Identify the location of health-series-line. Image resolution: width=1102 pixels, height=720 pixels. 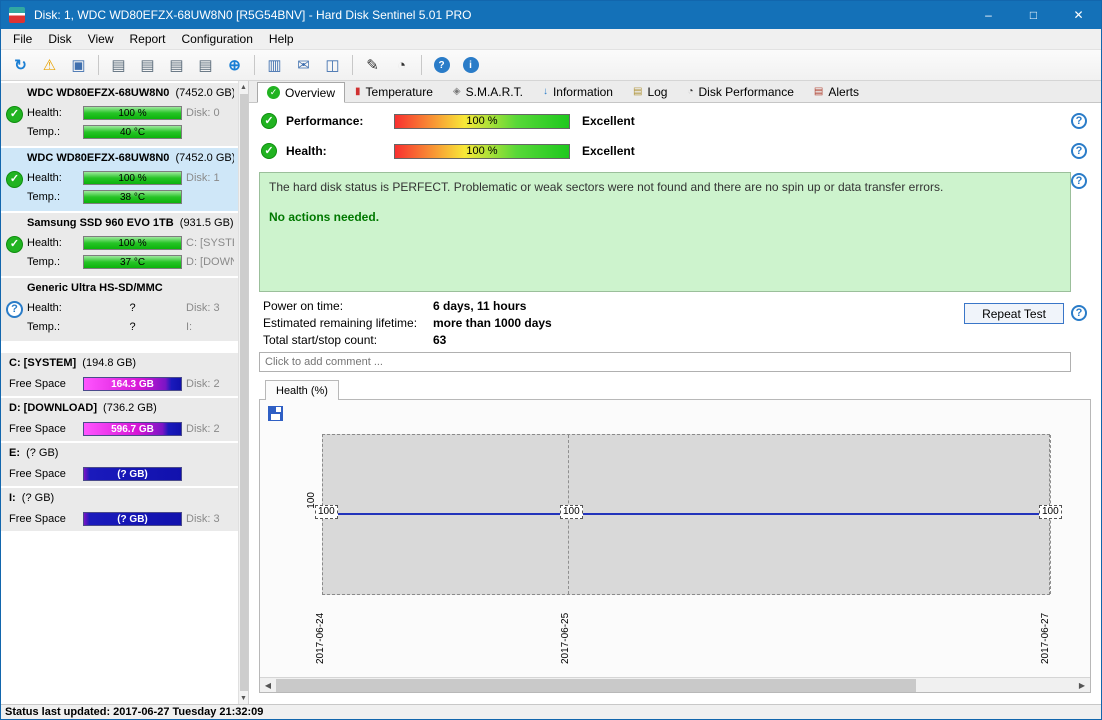
(686, 514).